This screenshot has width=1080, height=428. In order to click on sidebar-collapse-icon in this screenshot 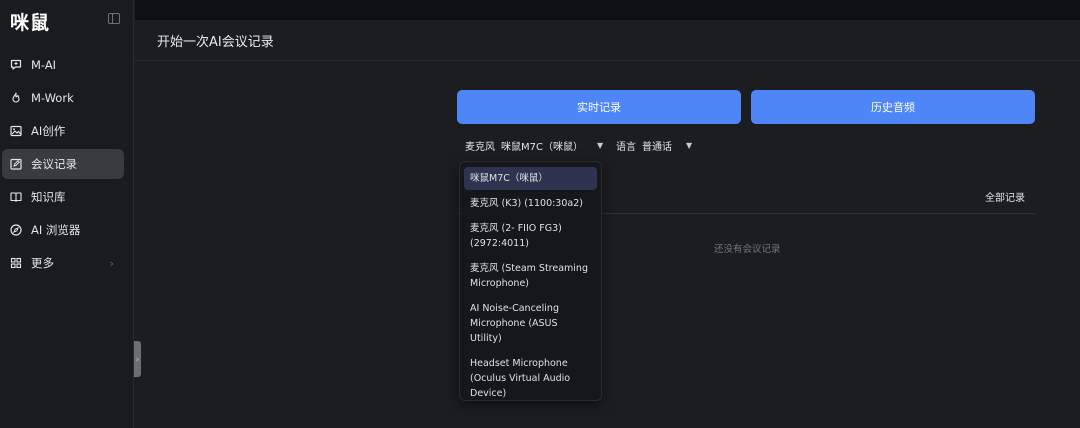, I will do `click(114, 18)`.